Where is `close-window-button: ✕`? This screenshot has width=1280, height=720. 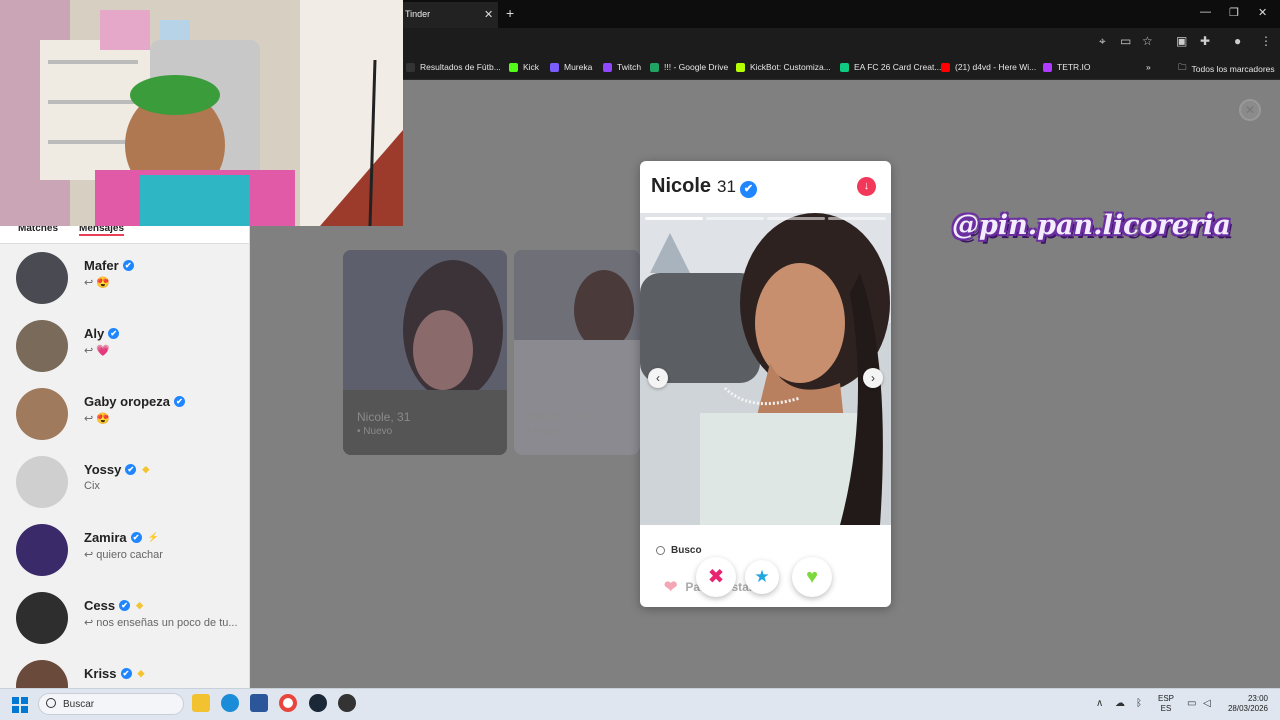
close-window-button: ✕ is located at coordinates (1262, 12).